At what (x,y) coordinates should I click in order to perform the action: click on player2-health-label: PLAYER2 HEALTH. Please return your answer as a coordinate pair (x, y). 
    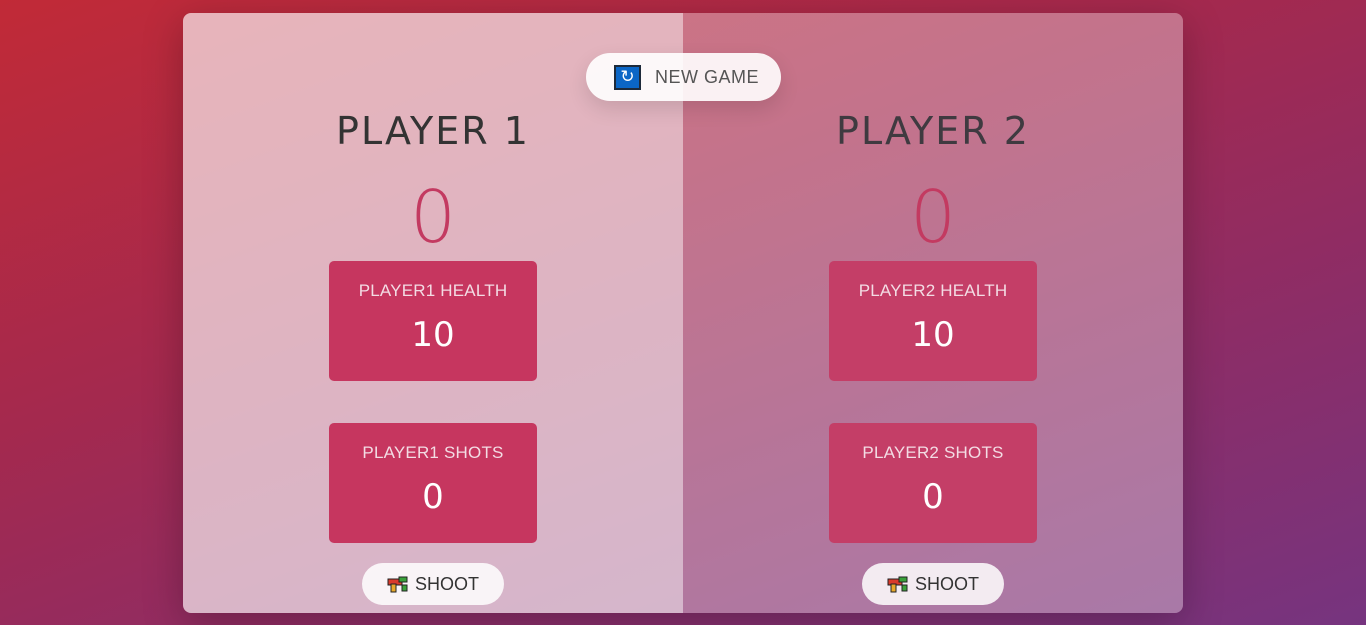
    Looking at the image, I should click on (933, 290).